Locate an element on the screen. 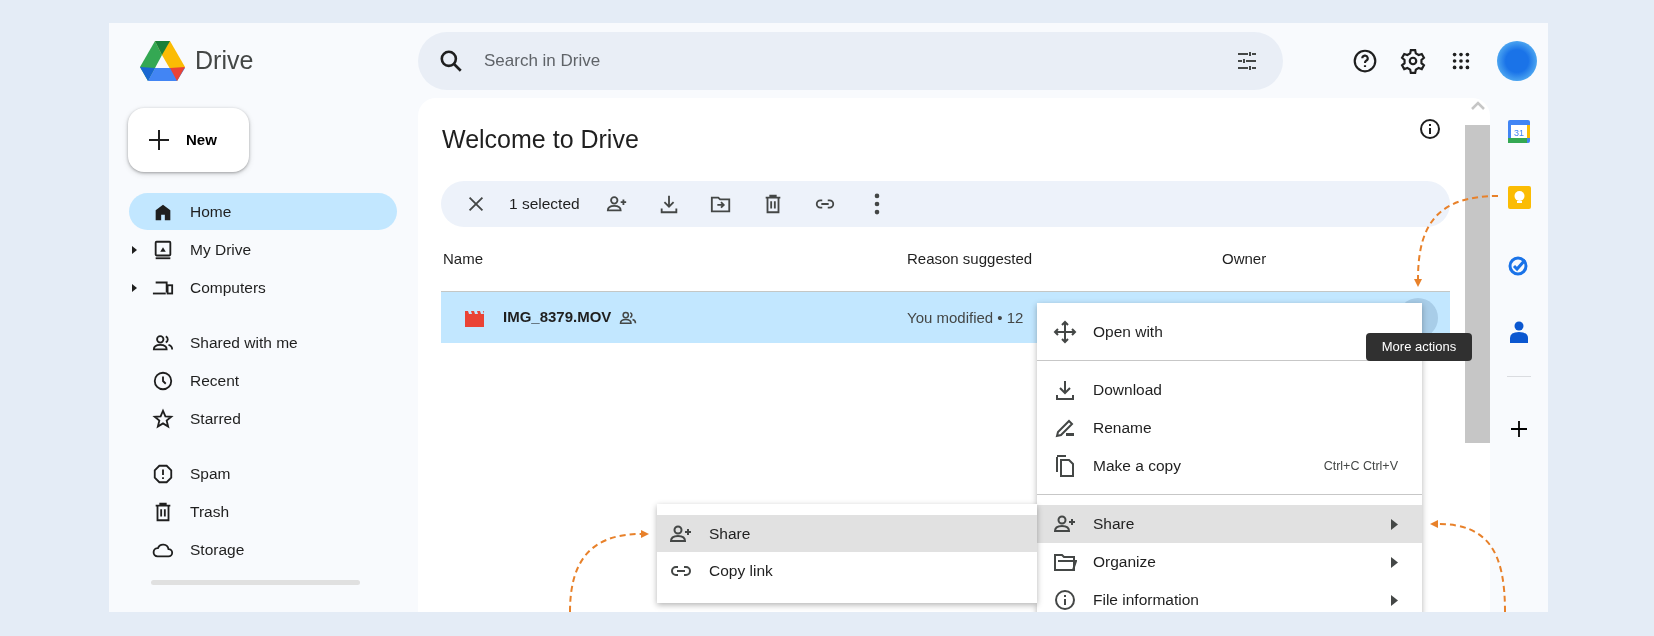 The width and height of the screenshot is (1654, 636). shortcut-text: Ctrl+C Ctrl+V is located at coordinates (1360, 466).